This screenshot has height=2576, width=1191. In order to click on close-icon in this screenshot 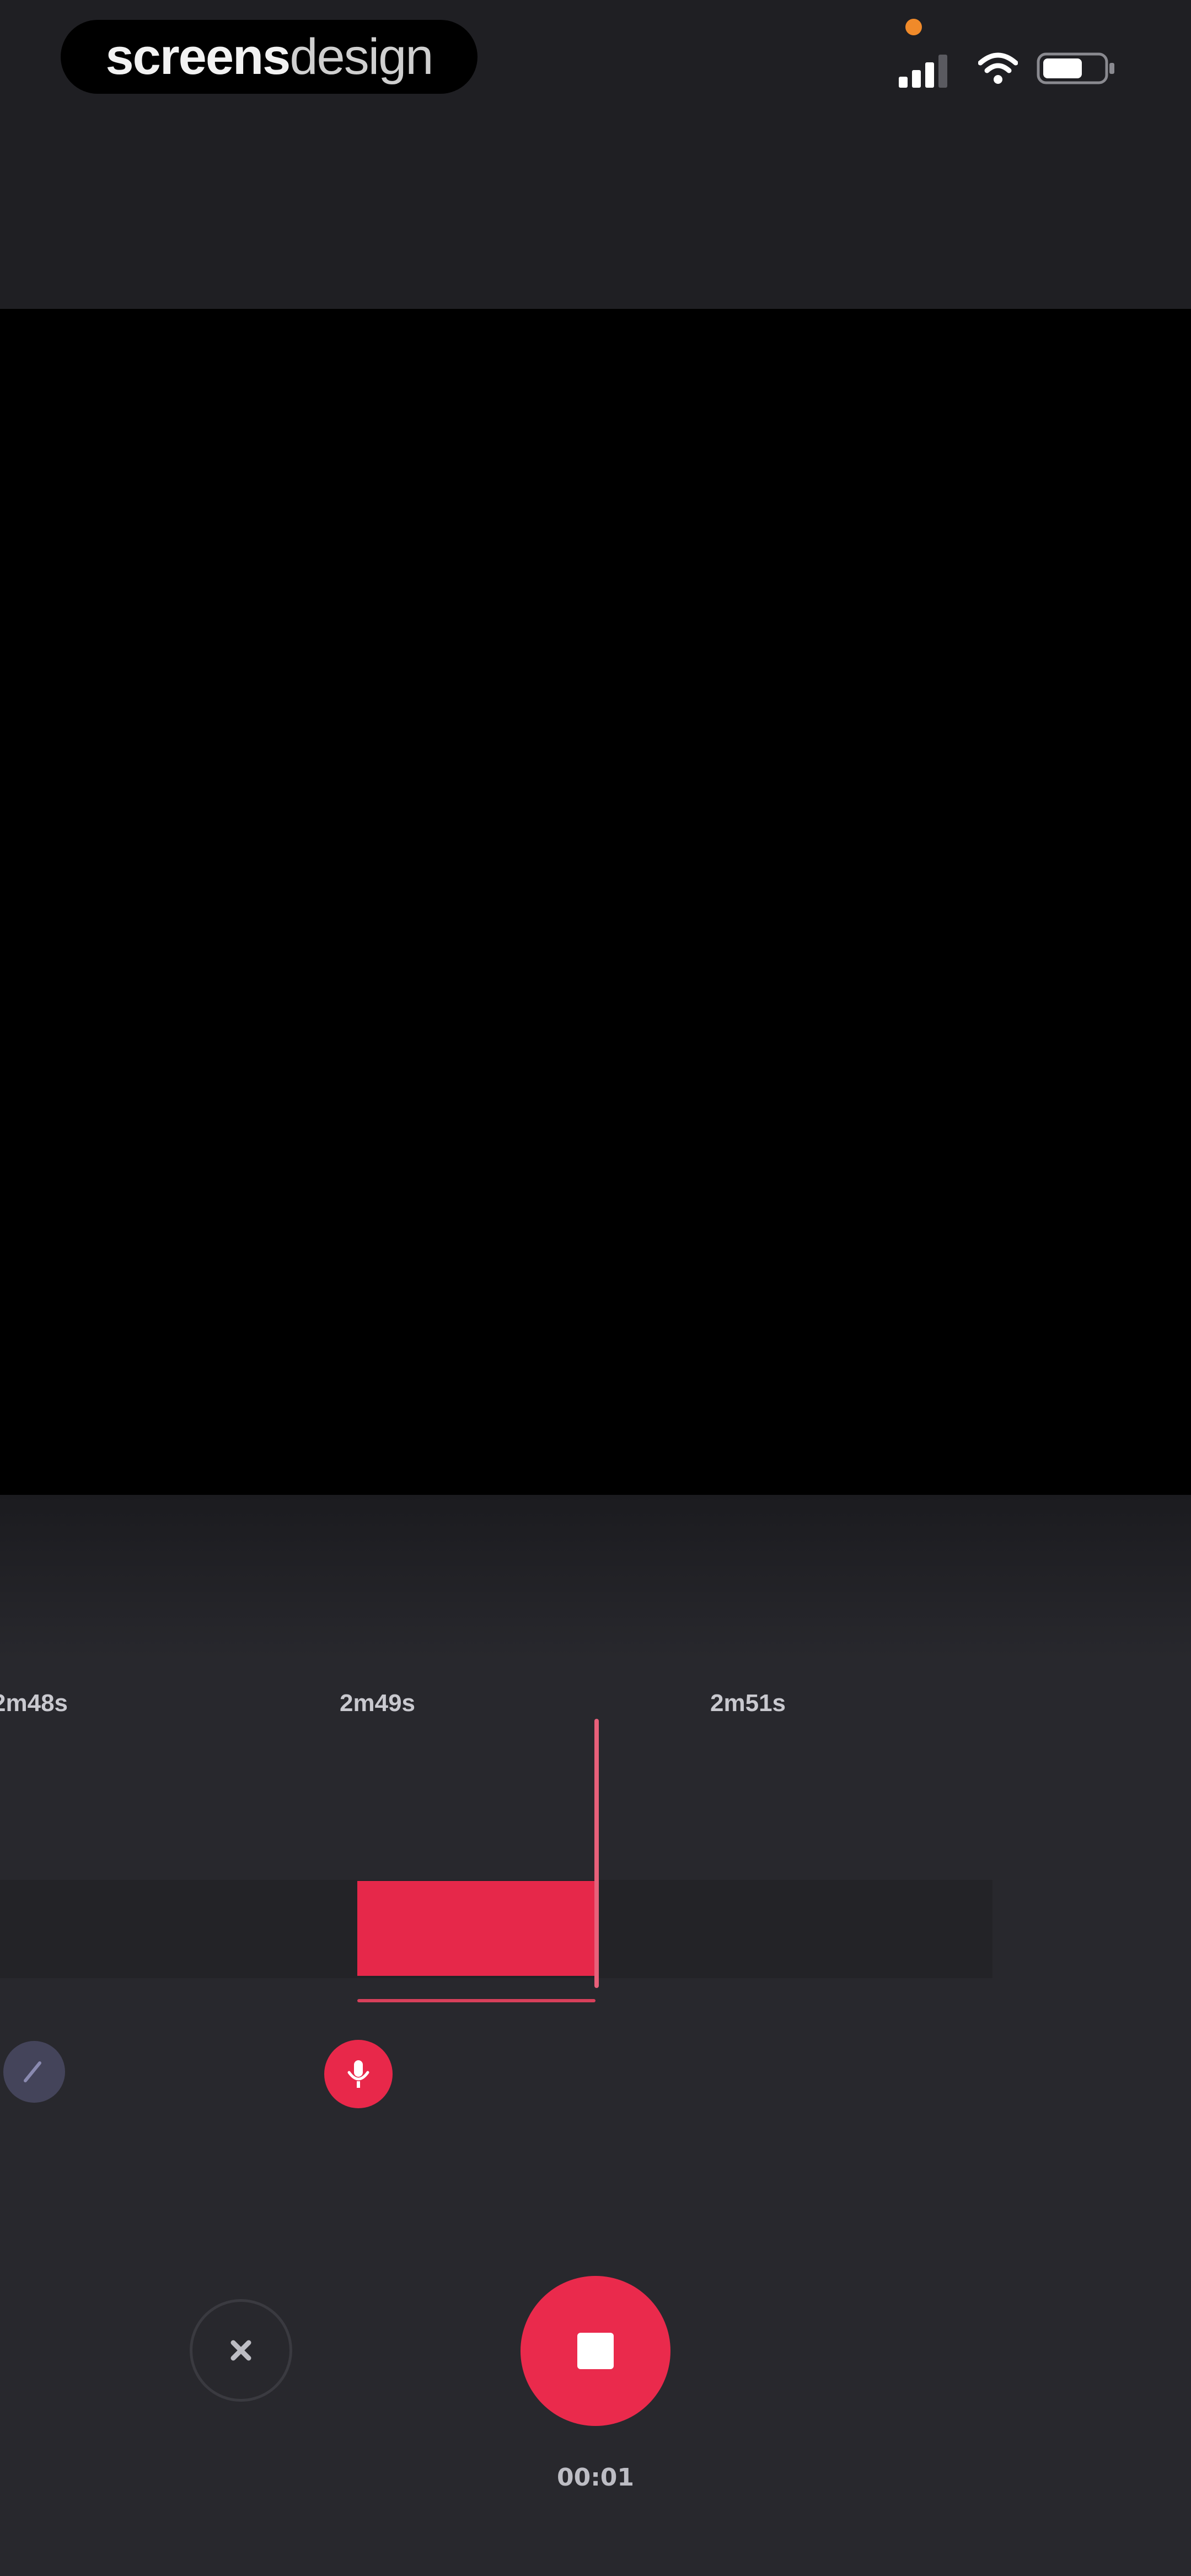, I will do `click(240, 2350)`.